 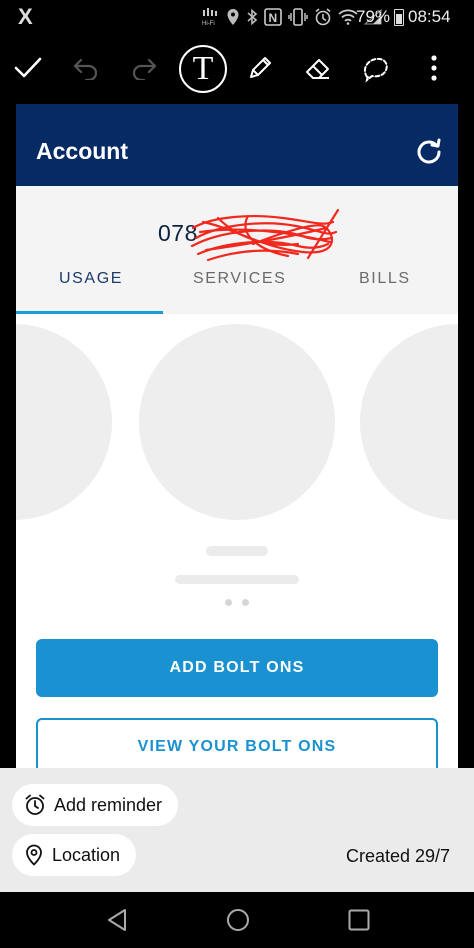 What do you see at coordinates (237, 110) in the screenshot?
I see `inner-status-bar` at bounding box center [237, 110].